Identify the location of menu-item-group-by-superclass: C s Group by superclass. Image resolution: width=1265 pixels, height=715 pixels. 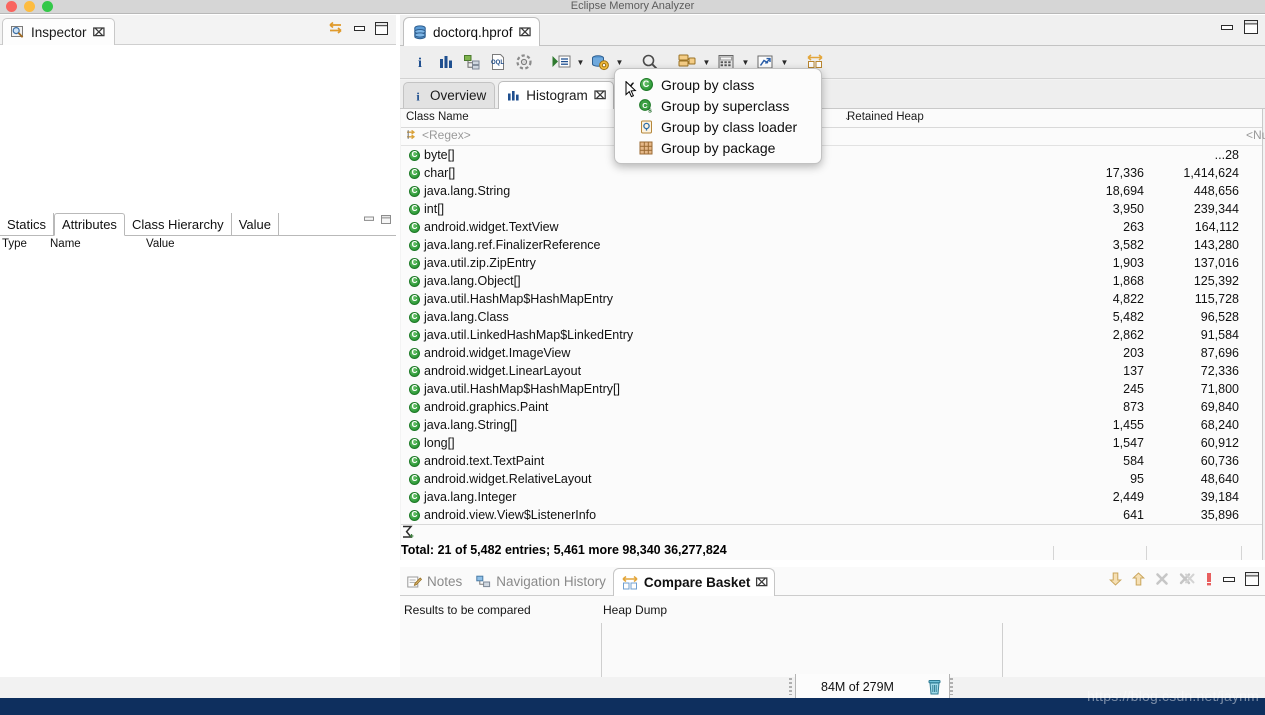
(718, 105).